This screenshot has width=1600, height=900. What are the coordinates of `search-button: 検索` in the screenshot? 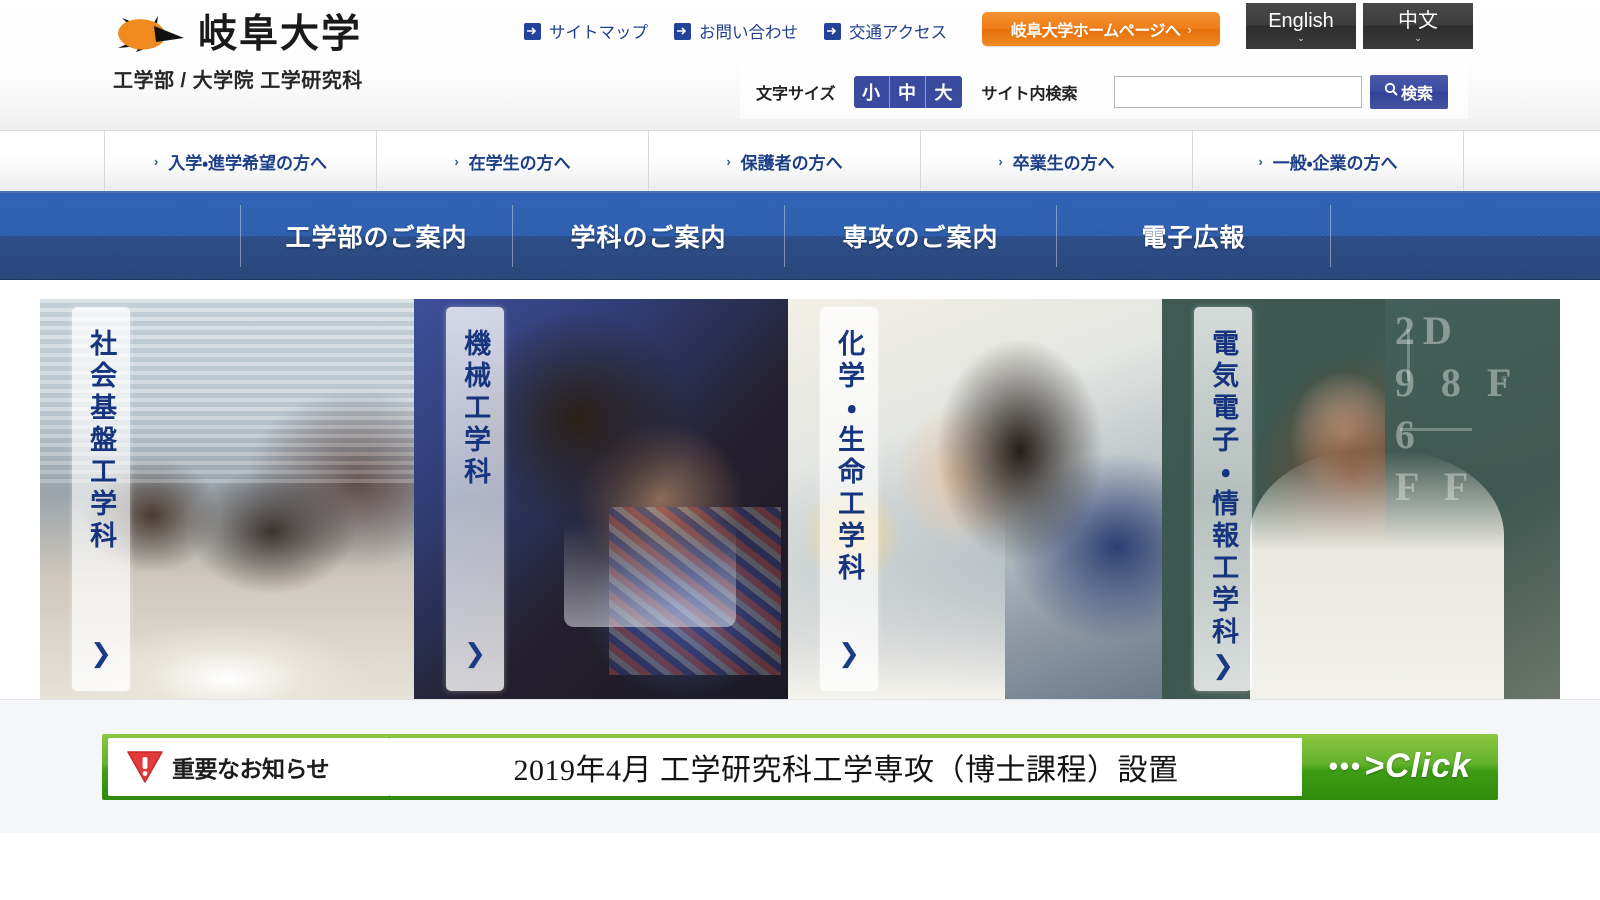 It's located at (1408, 91).